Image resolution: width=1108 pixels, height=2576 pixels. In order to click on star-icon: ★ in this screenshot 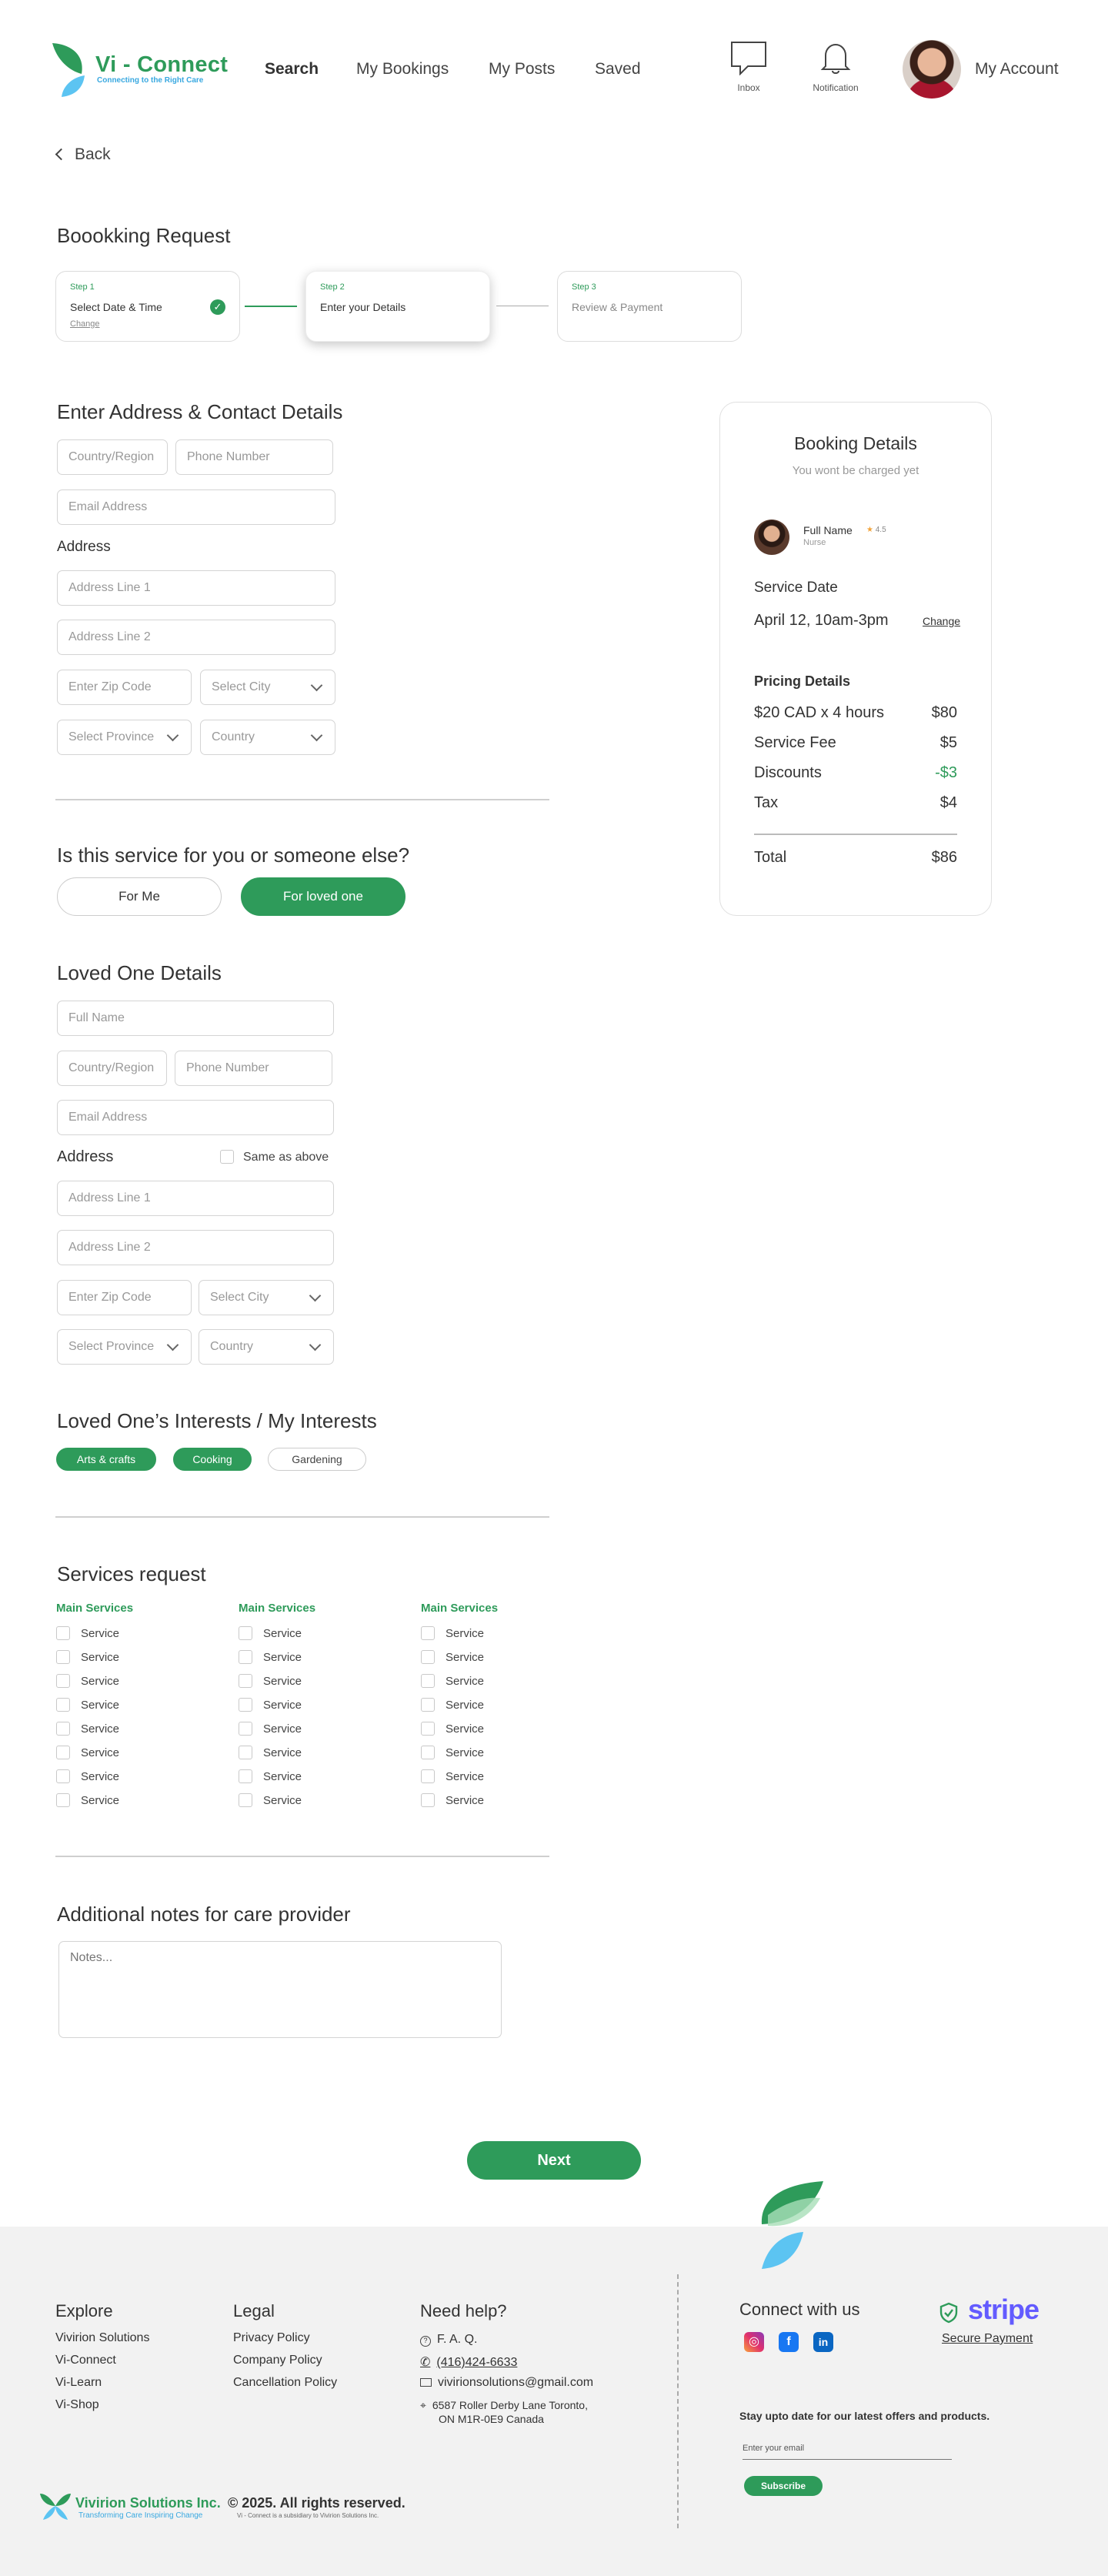, I will do `click(869, 530)`.